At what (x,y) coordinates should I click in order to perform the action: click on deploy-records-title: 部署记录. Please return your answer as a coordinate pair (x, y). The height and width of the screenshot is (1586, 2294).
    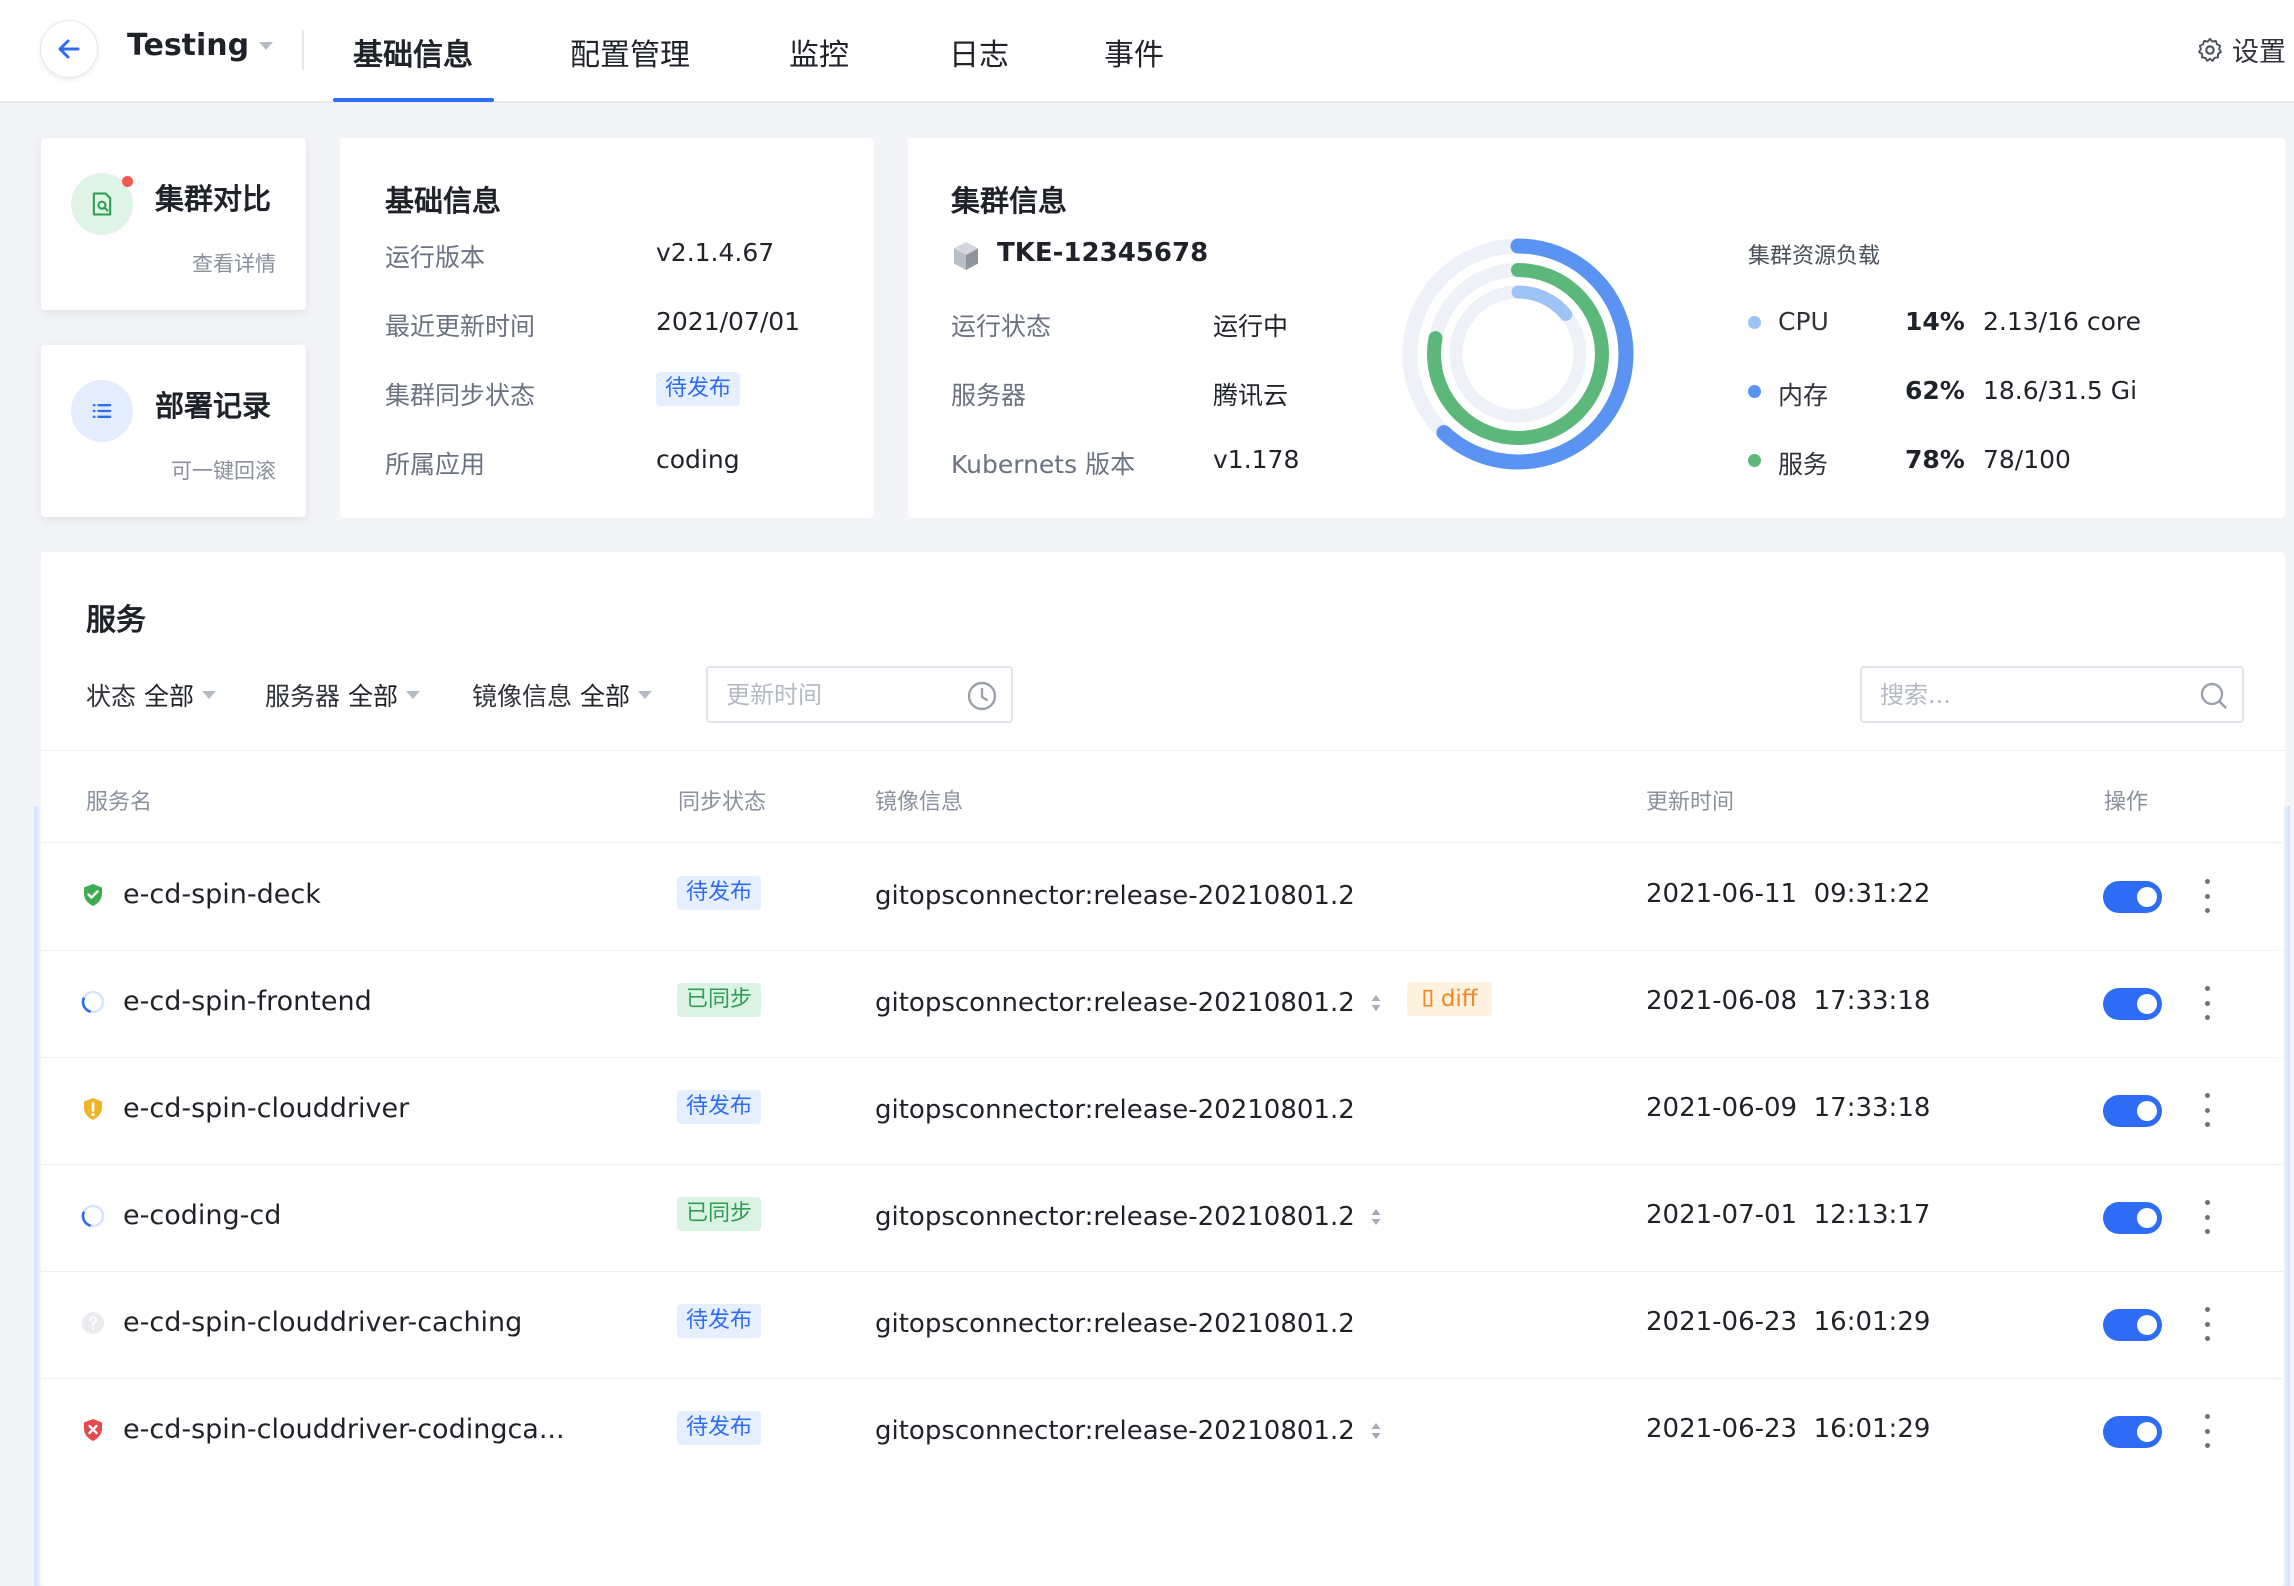
    Looking at the image, I should click on (213, 406).